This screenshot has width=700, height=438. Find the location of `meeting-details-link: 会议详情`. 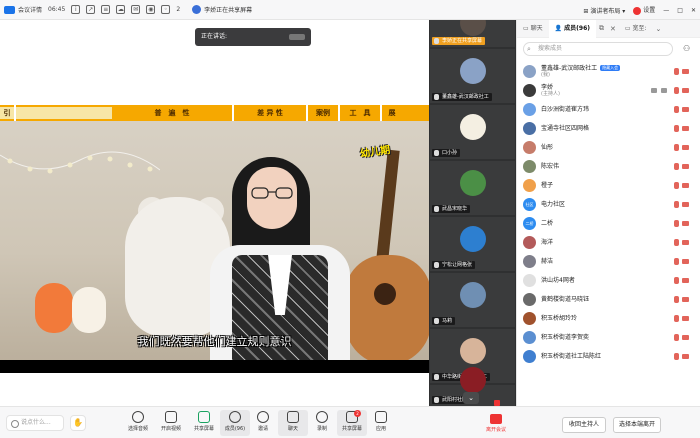

meeting-details-link: 会议详情 is located at coordinates (30, 9).